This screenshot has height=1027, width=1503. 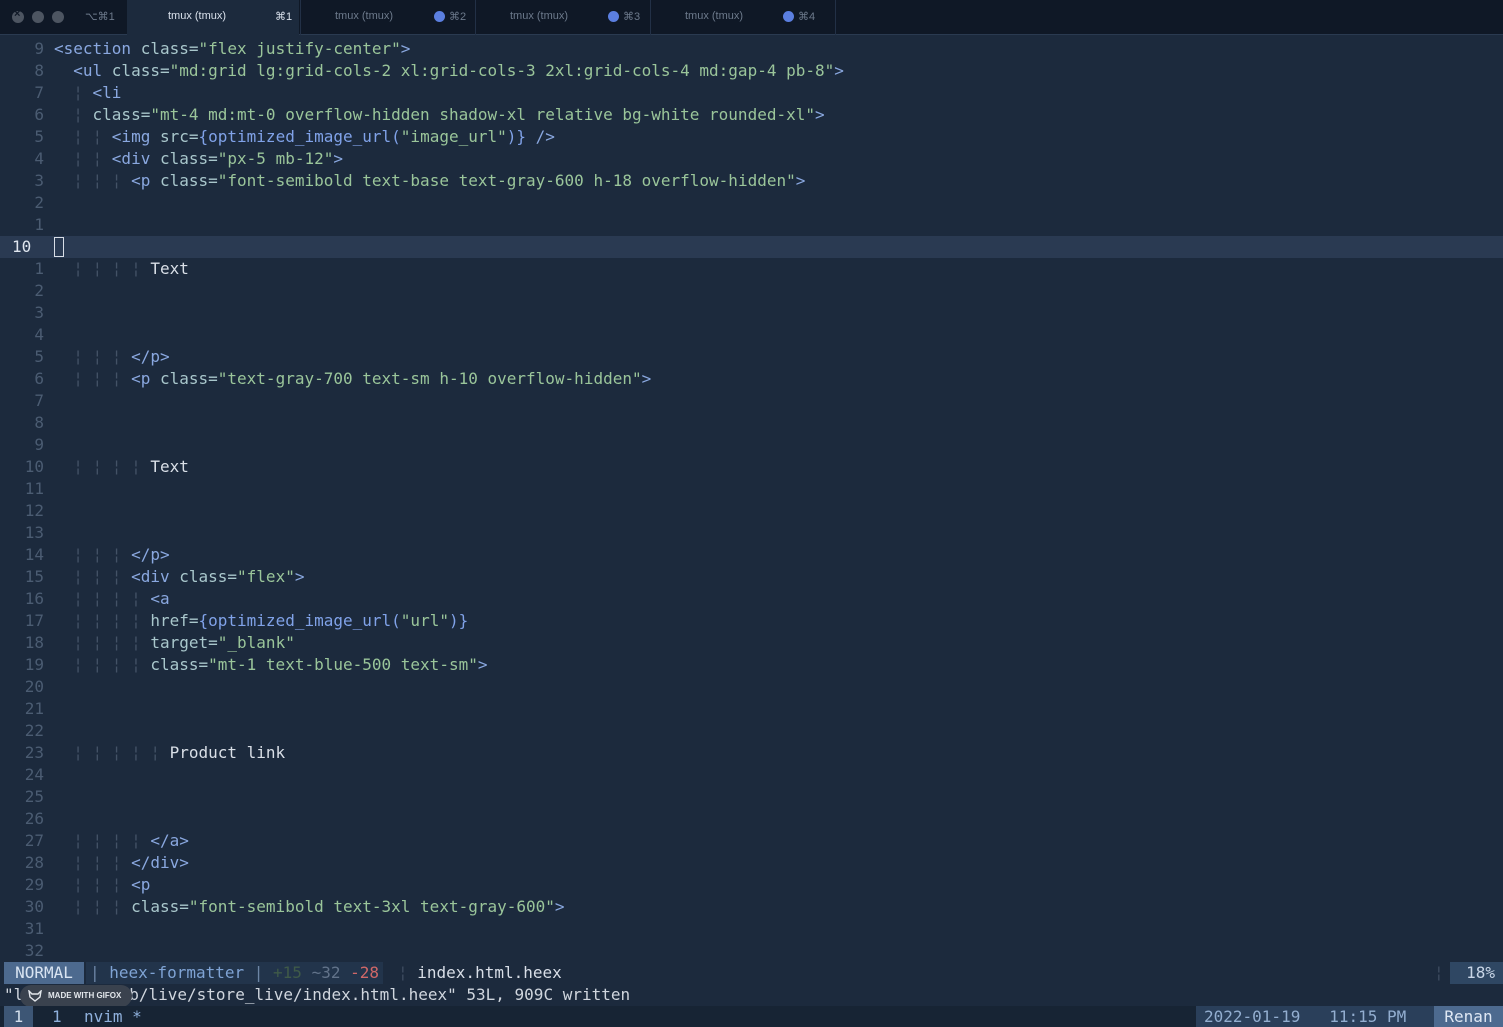 I want to click on code-line: 4 ¦ ¦ <div class="px-5 mb-12">, so click(x=751, y=159).